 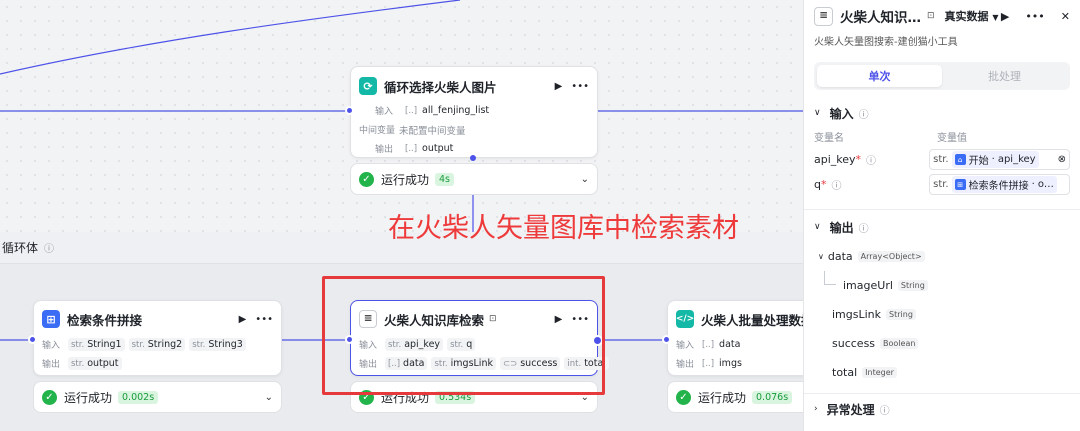 What do you see at coordinates (942, 285) in the screenshot?
I see `output-field: imageUrl String` at bounding box center [942, 285].